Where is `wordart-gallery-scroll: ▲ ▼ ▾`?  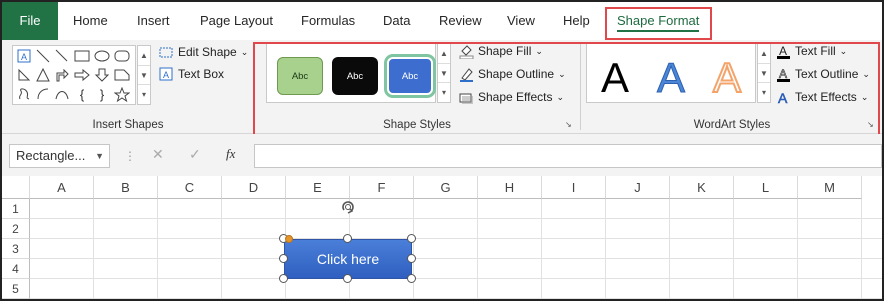
wordart-gallery-scroll: ▲ ▼ ▾ is located at coordinates (764, 73).